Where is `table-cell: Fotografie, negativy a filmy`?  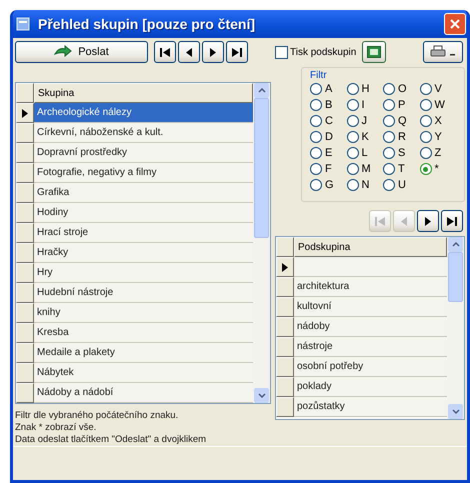 table-cell: Fotografie, negativy a filmy is located at coordinates (143, 173).